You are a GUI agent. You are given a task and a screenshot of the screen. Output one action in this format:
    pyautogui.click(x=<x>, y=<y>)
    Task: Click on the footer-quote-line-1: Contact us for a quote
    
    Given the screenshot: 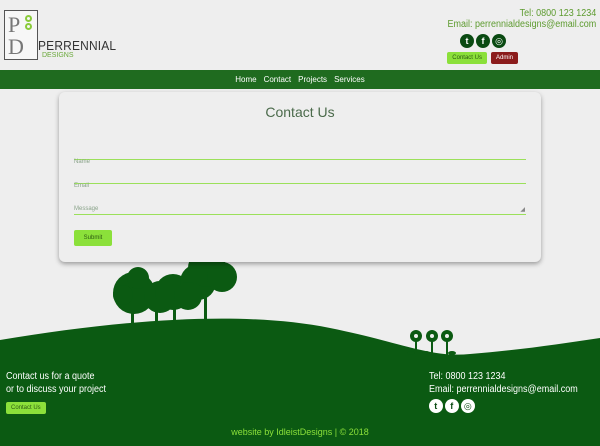 What is the action you would take?
    pyautogui.click(x=50, y=376)
    